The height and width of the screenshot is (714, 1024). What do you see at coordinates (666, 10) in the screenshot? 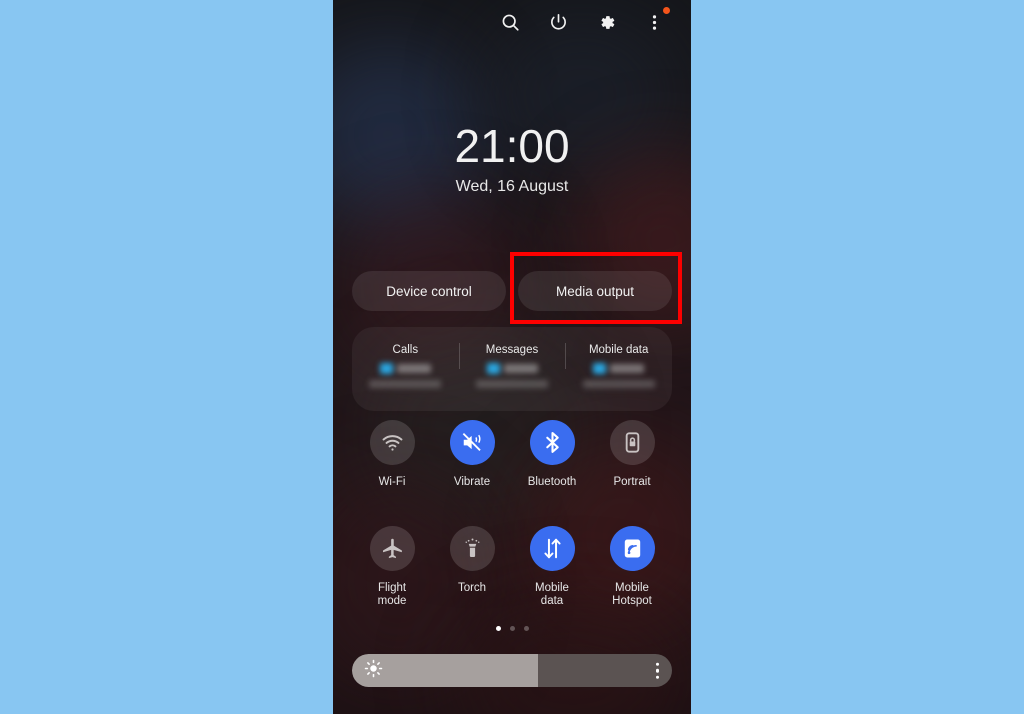
I see `notification-badge-dot` at bounding box center [666, 10].